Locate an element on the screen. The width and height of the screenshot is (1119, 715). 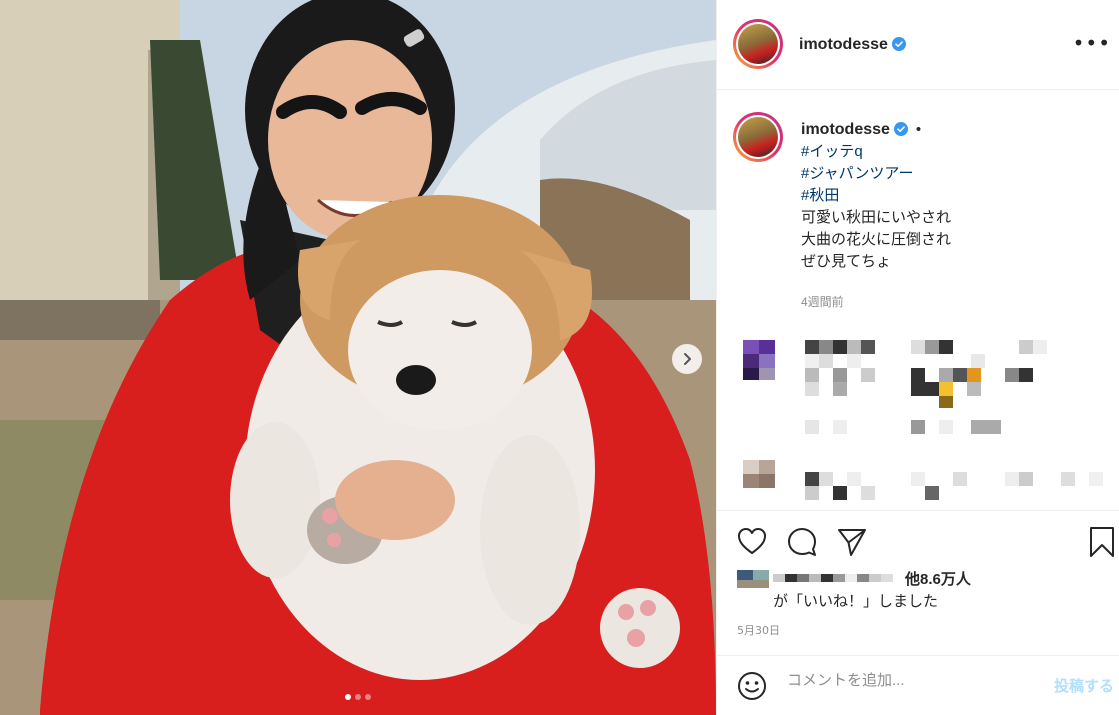
post-comment-button: 投稿する is located at coordinates (1084, 685).